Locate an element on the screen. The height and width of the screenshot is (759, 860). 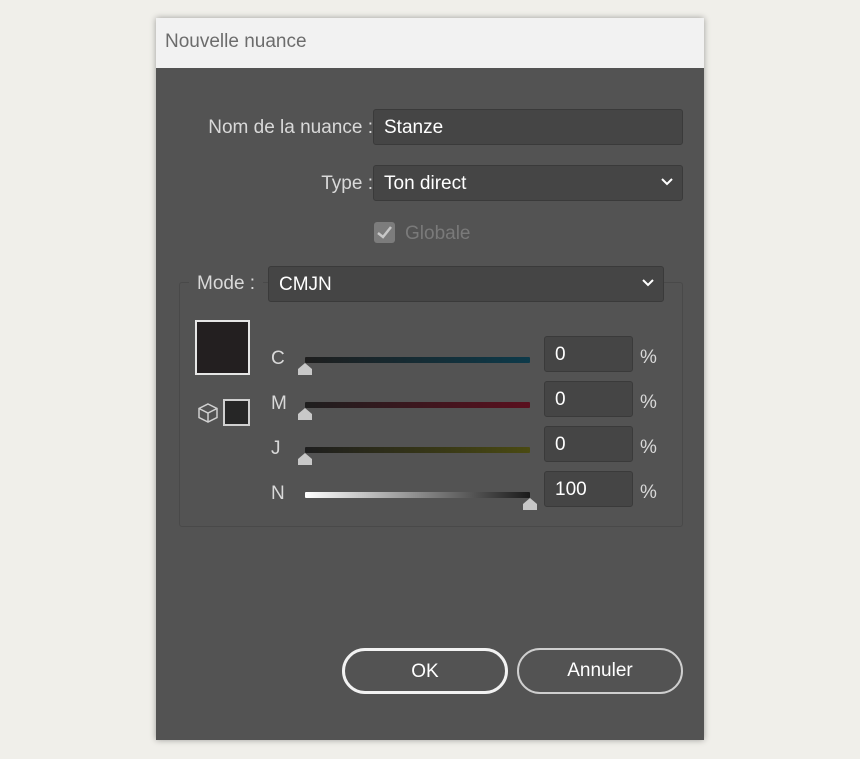
channel-label: J is located at coordinates (276, 448).